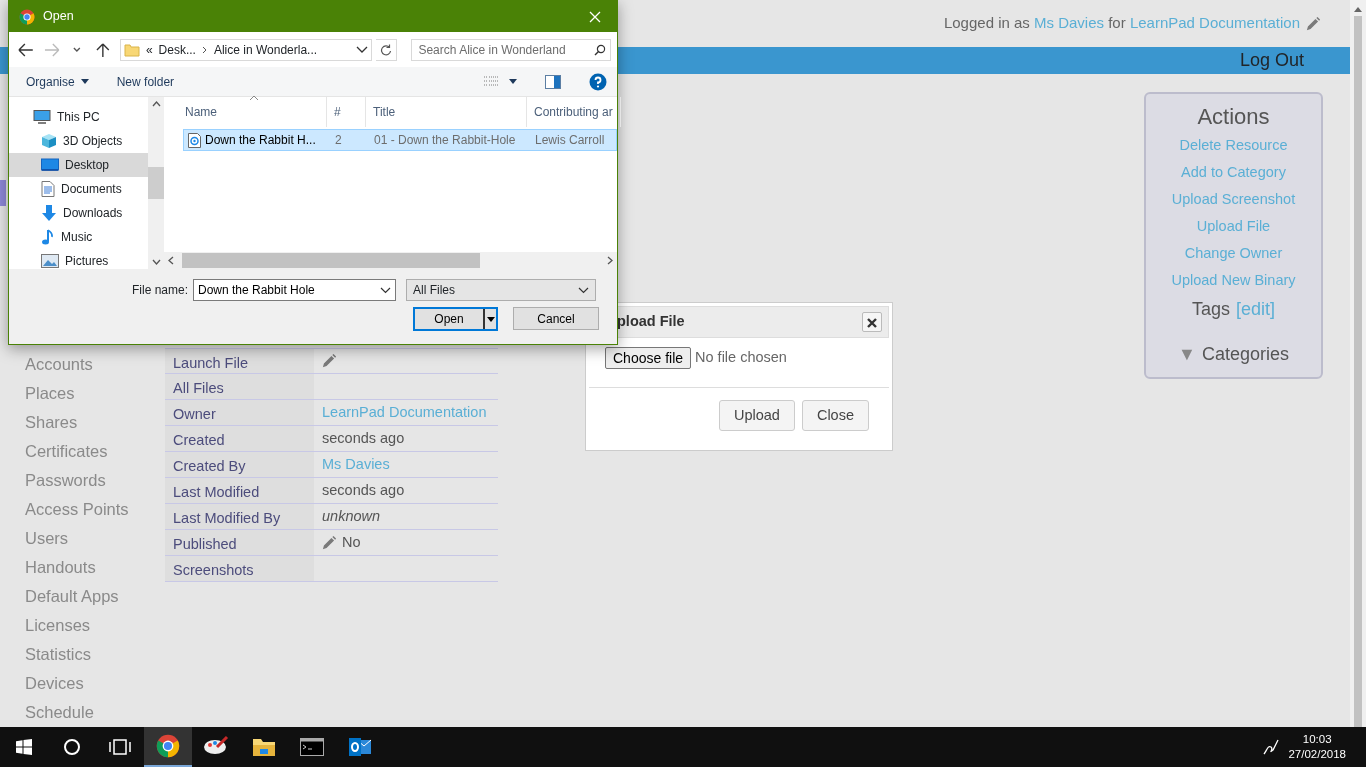  Describe the element at coordinates (239, 516) in the screenshot. I see `field-label: Last Modified By` at that location.